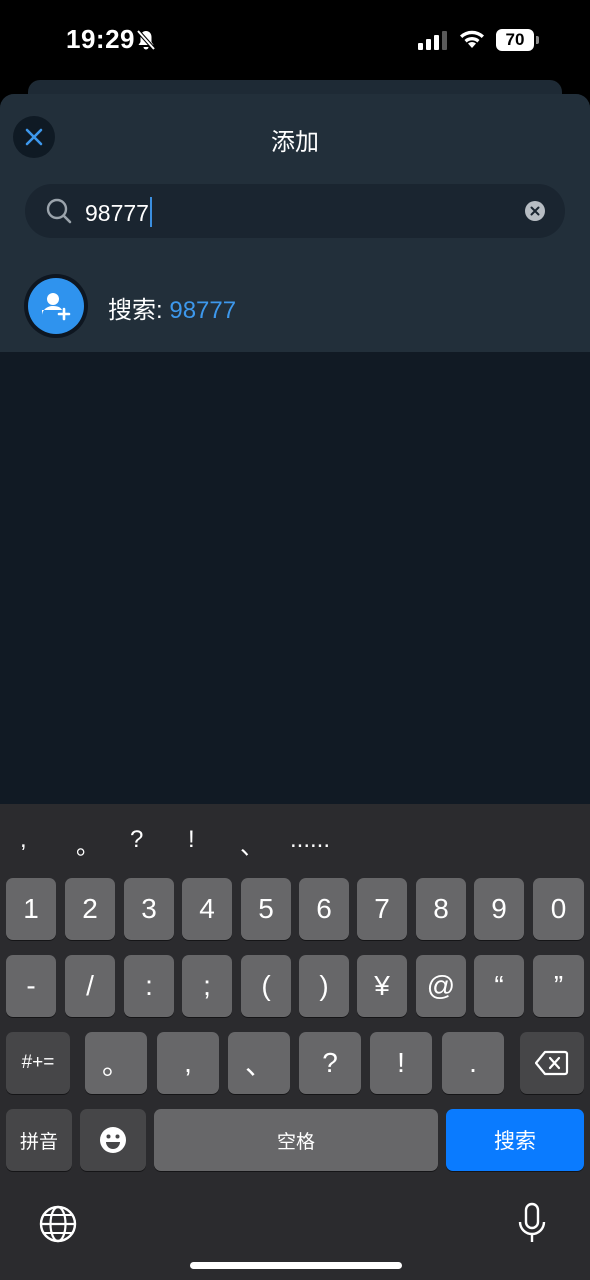 The height and width of the screenshot is (1280, 590). What do you see at coordinates (252, 843) in the screenshot?
I see `candidate-item: 、` at bounding box center [252, 843].